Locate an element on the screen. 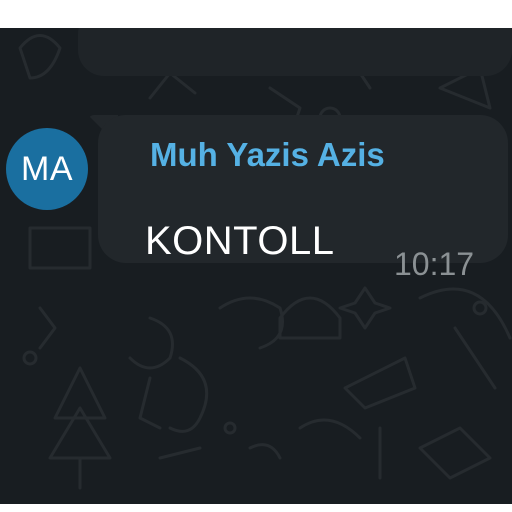 The height and width of the screenshot is (512, 512). avatar-initials: MA is located at coordinates (47, 168).